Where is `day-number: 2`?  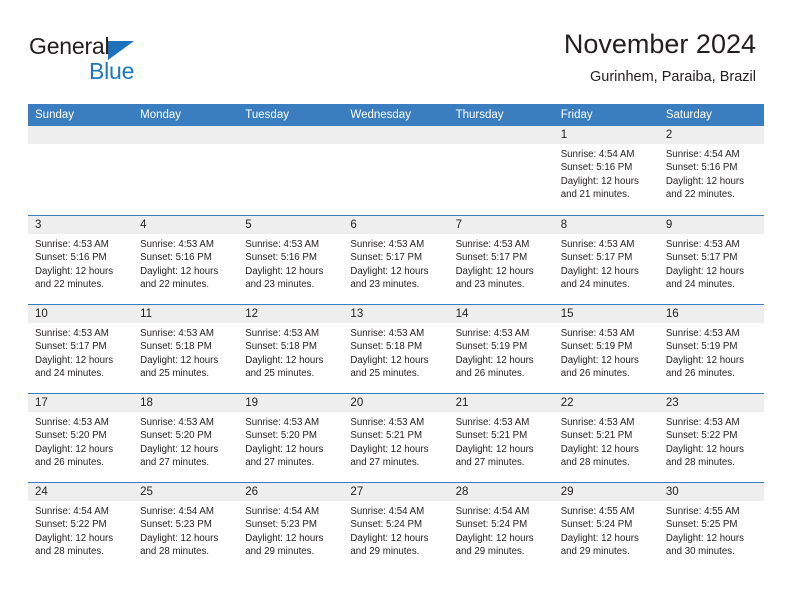 day-number: 2 is located at coordinates (711, 135).